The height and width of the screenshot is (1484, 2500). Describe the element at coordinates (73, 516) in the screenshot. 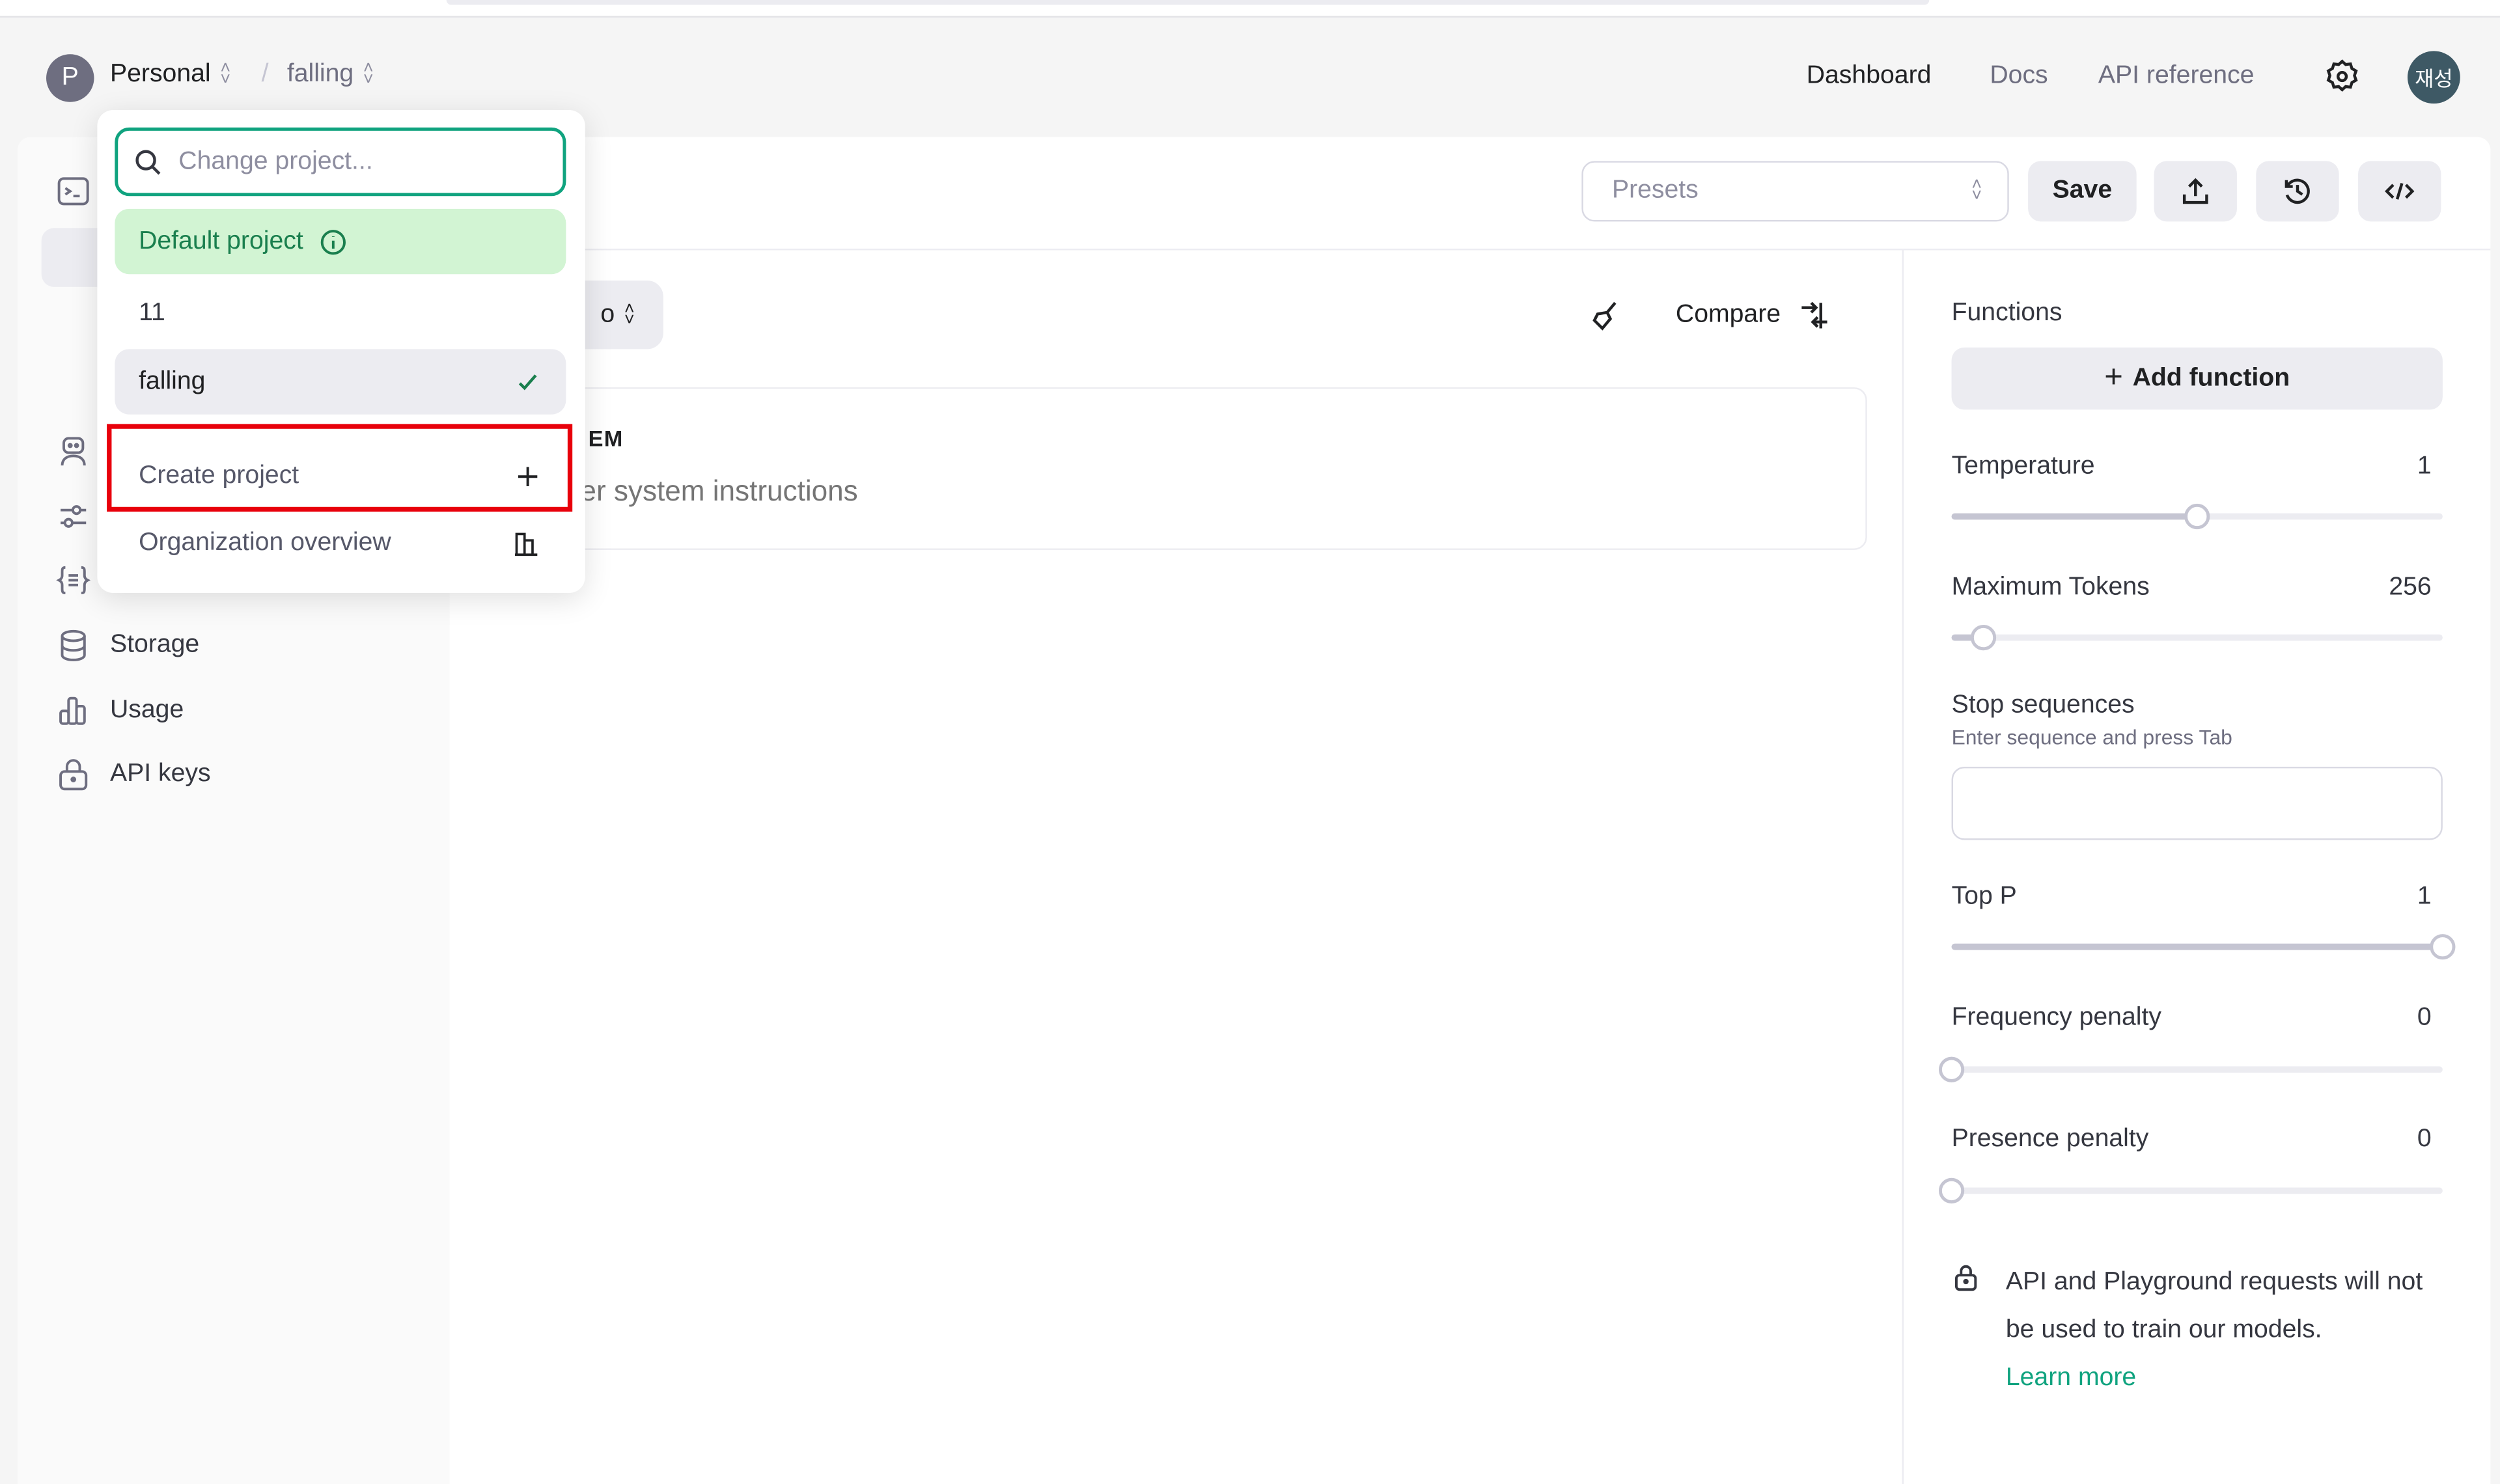

I see `sliders-icon` at that location.